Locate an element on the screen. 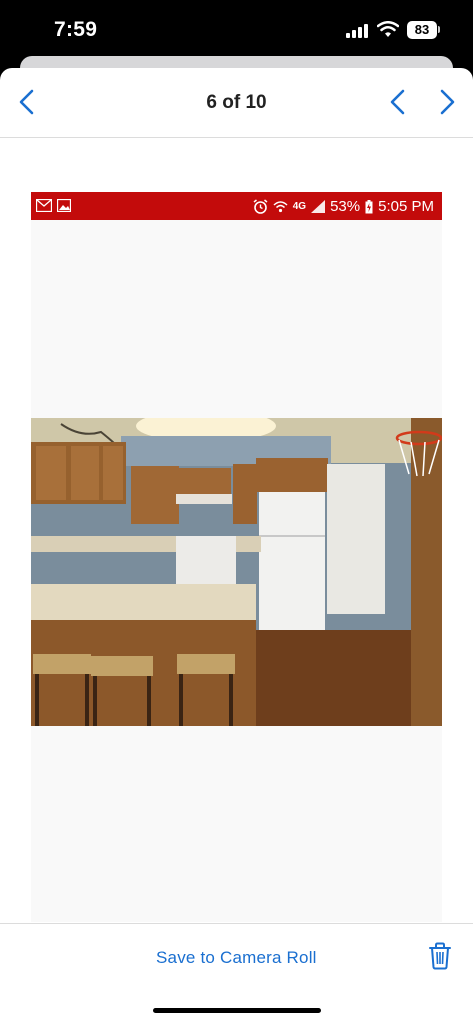 The height and width of the screenshot is (1025, 473). screenshot-status-right: 4G 53% 5:05 PM is located at coordinates (343, 206).